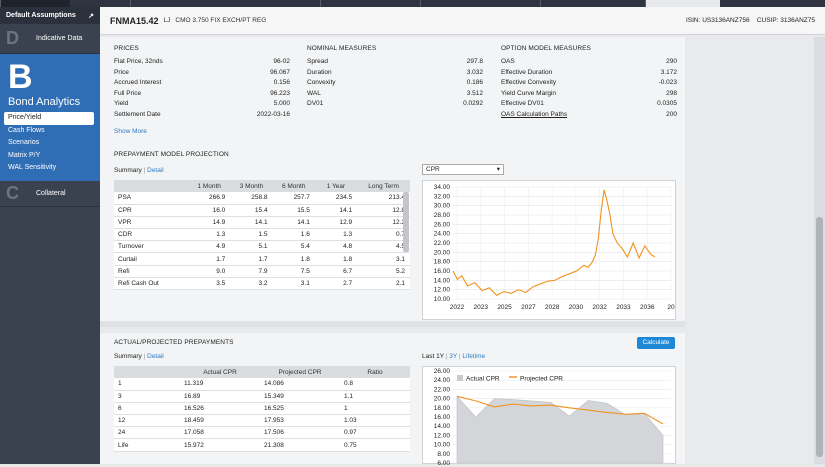 The image size is (825, 467). I want to click on tab-3y: 3Y, so click(453, 356).